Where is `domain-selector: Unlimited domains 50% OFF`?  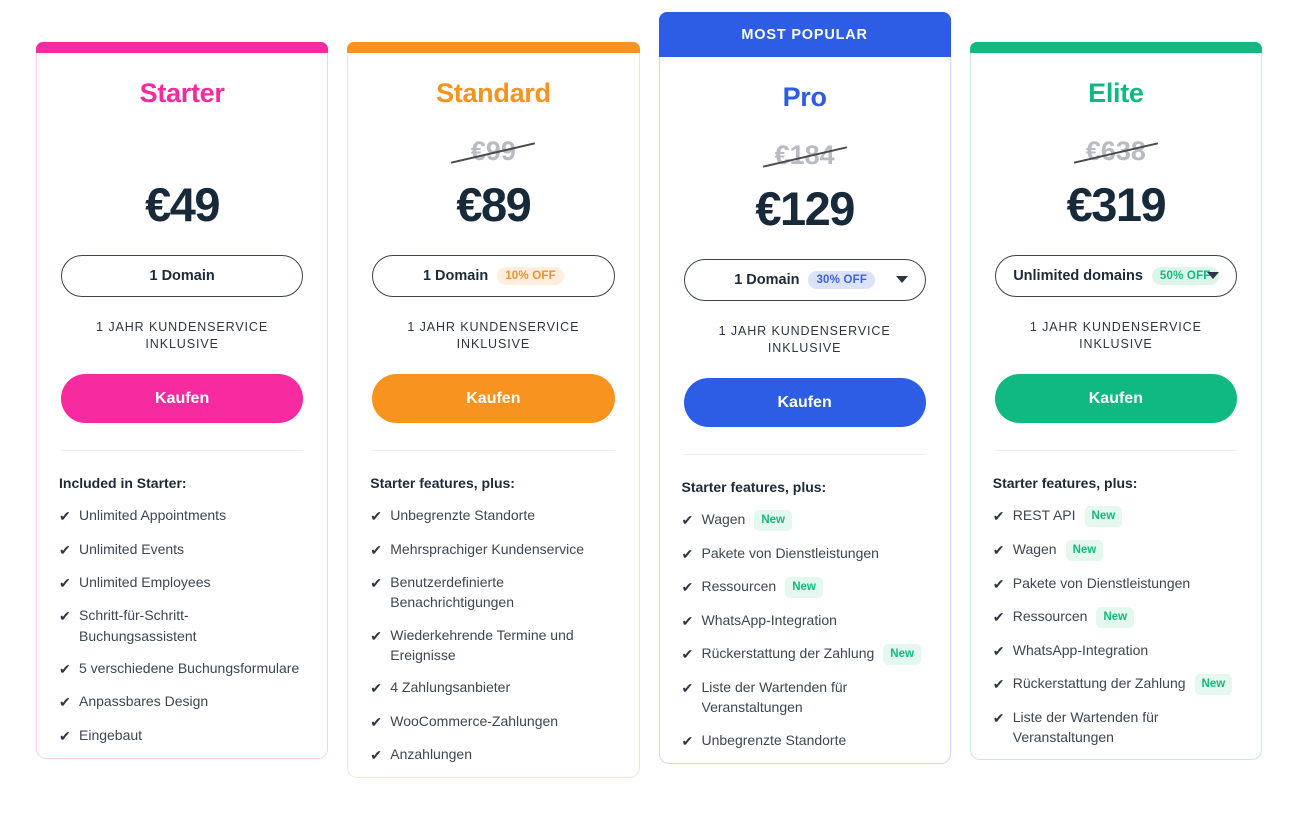
domain-selector: Unlimited domains 50% OFF is located at coordinates (1115, 275).